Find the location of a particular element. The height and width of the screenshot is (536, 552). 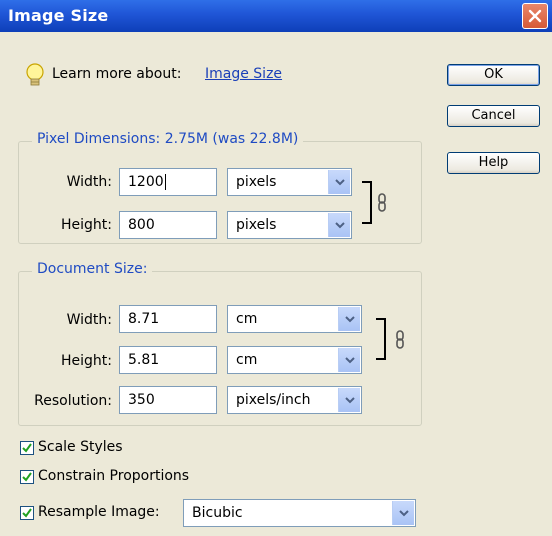

doc-width-unit-value: cm is located at coordinates (247, 319).